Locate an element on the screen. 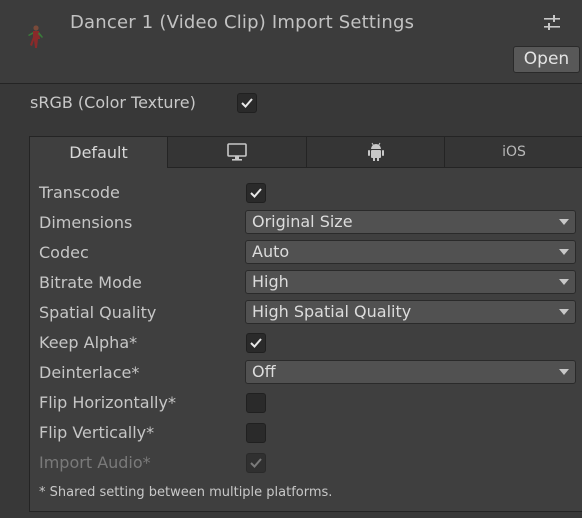 This screenshot has width=582, height=518. keep-alpha-label: Keep Alpha* is located at coordinates (88, 342).